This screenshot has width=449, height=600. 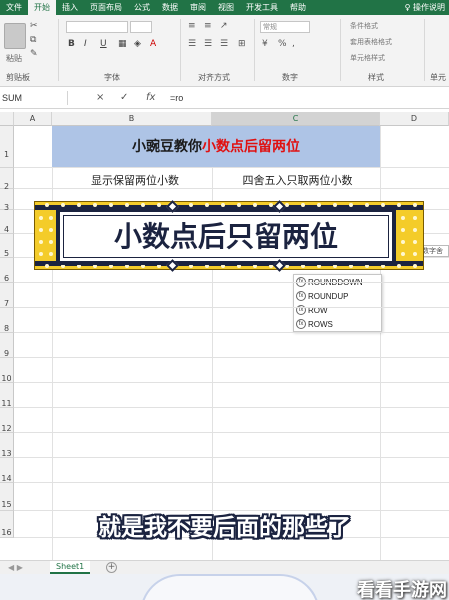 What do you see at coordinates (42, 7) in the screenshot?
I see `tab-home: 开始` at bounding box center [42, 7].